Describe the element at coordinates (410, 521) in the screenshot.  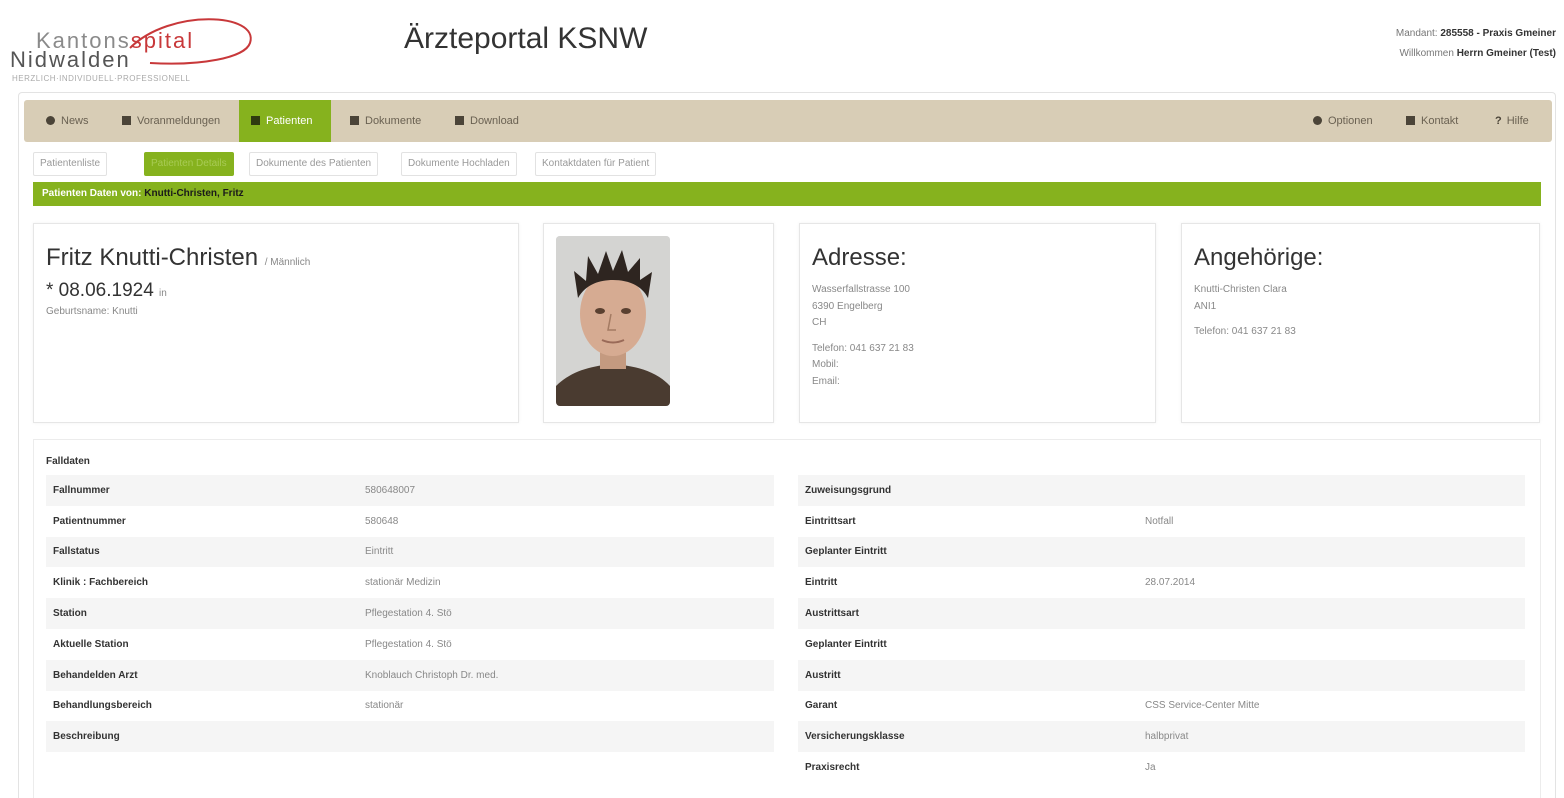
I see `table-row: Patientnummer 580648` at that location.